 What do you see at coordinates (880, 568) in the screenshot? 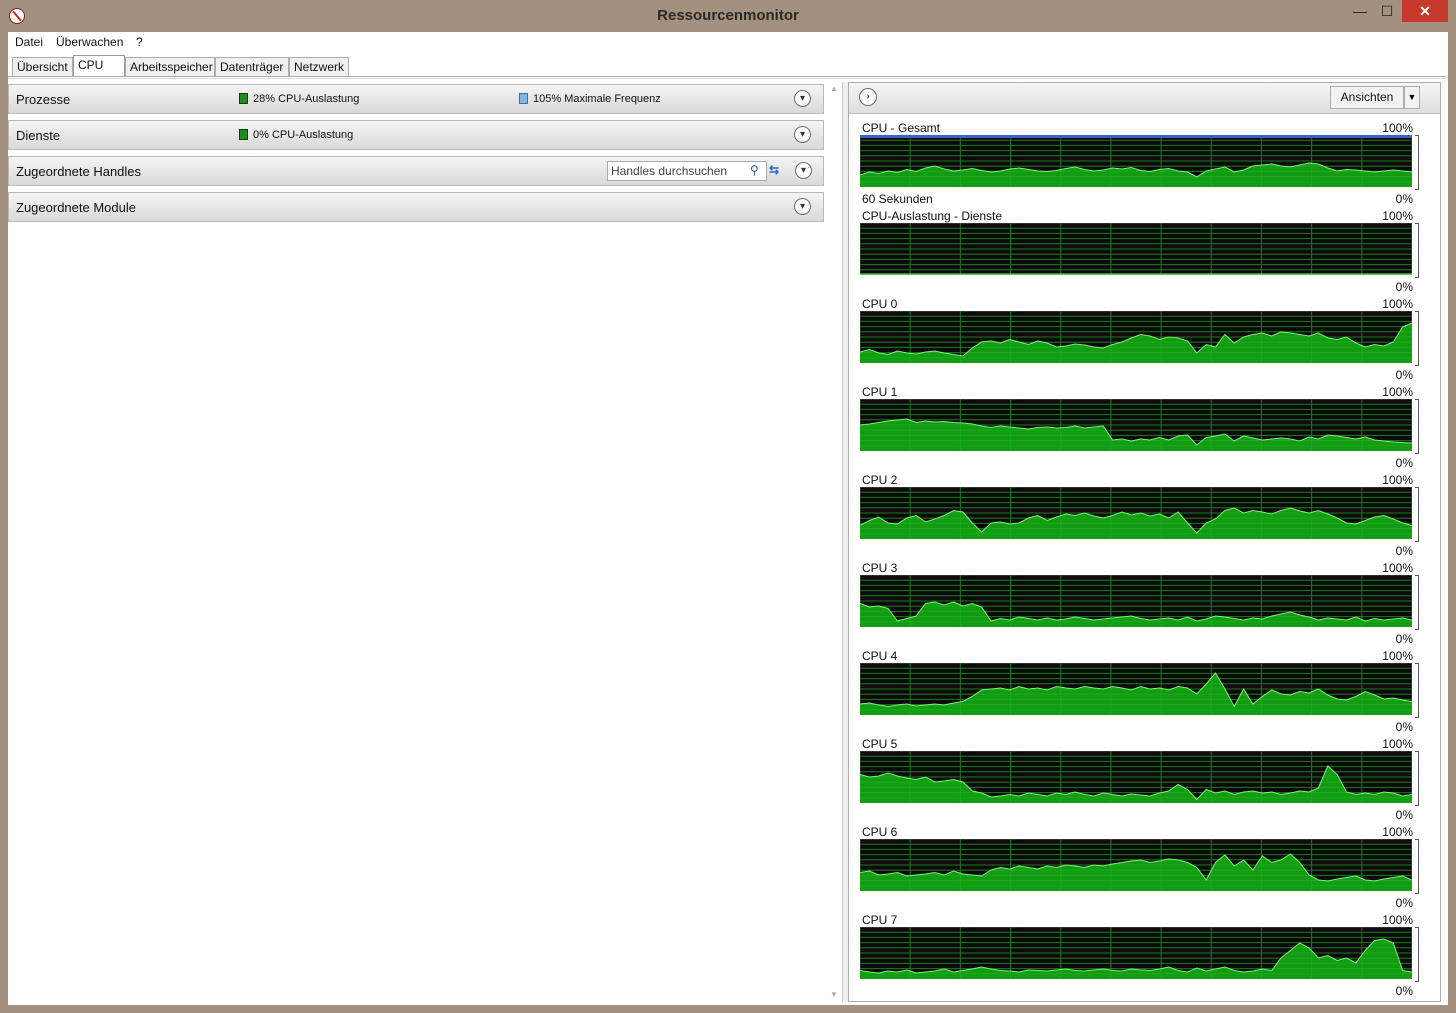
I see `graph-title: CPU 3` at bounding box center [880, 568].